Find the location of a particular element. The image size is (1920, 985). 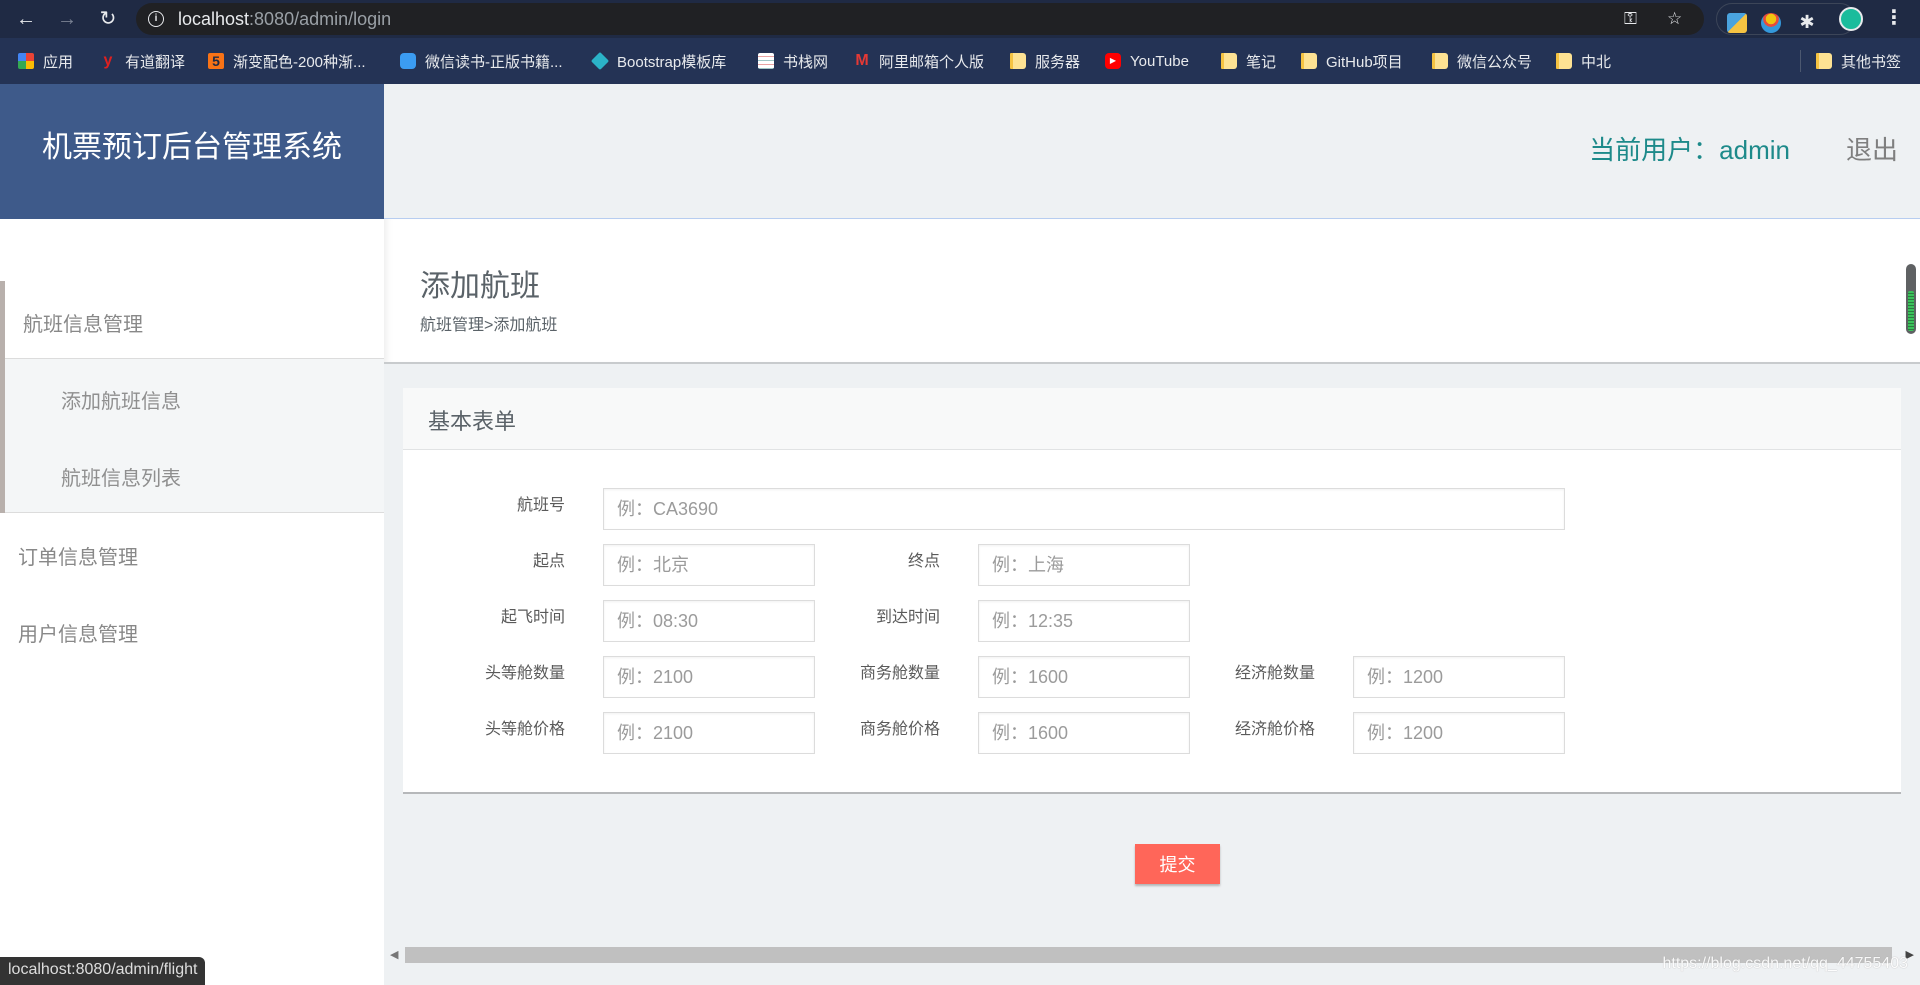

url-path: :8080/admin/login is located at coordinates (320, 19).